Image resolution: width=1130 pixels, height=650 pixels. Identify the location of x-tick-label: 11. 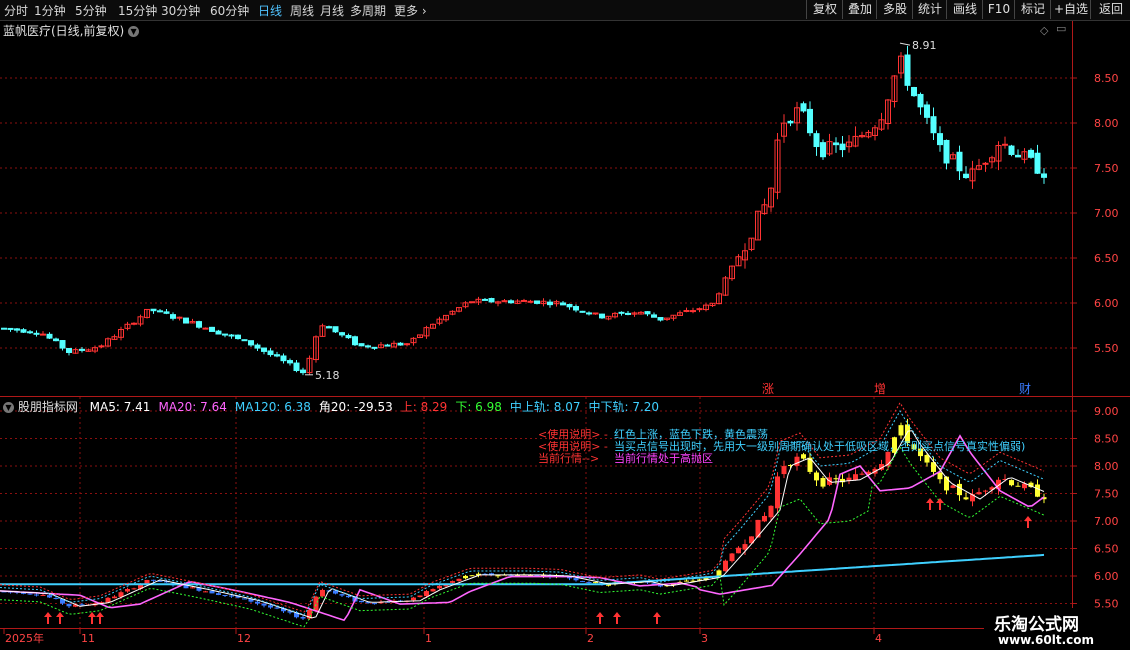
(88, 638).